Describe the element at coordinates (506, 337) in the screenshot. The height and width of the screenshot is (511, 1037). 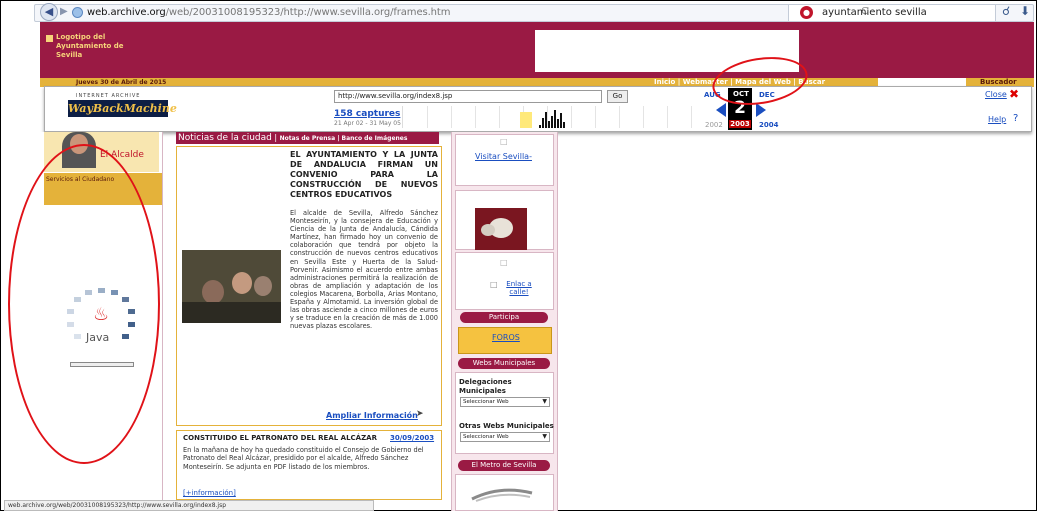
I see `foros-link: FOROS` at that location.